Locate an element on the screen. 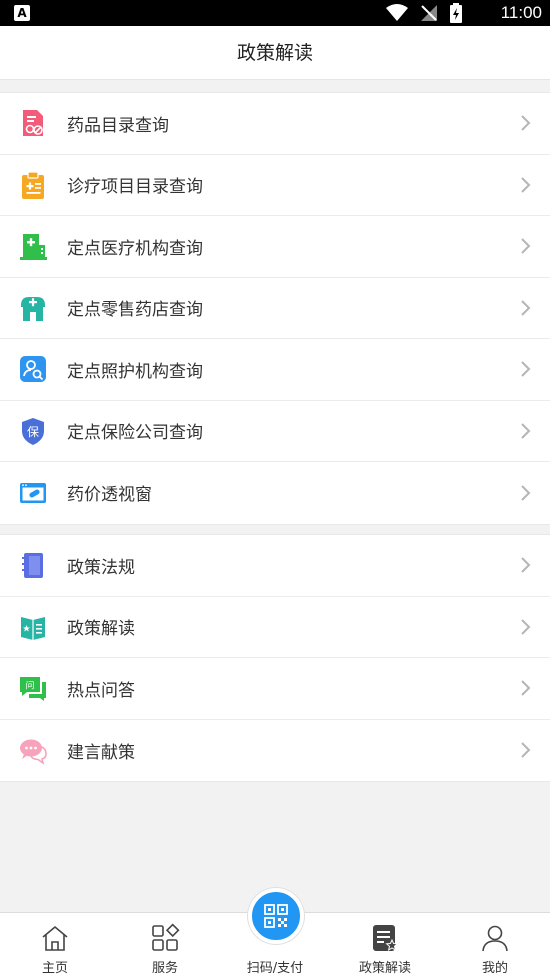  menu-item-label: 政策解读 is located at coordinates (101, 629).